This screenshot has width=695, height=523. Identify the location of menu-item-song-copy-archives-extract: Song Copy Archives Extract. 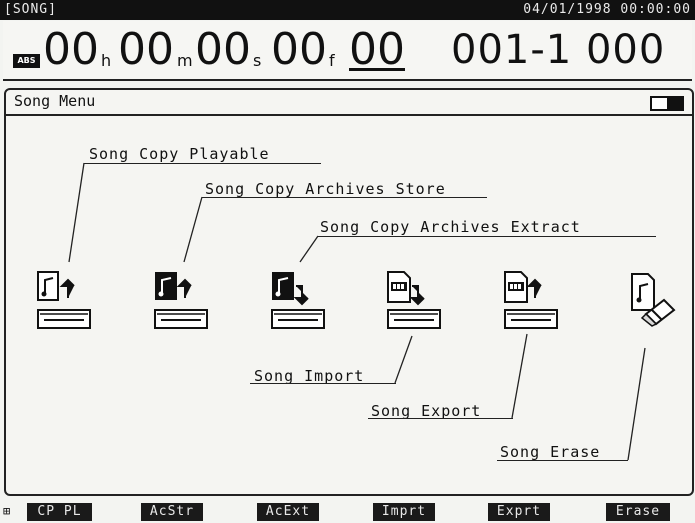
(450, 227).